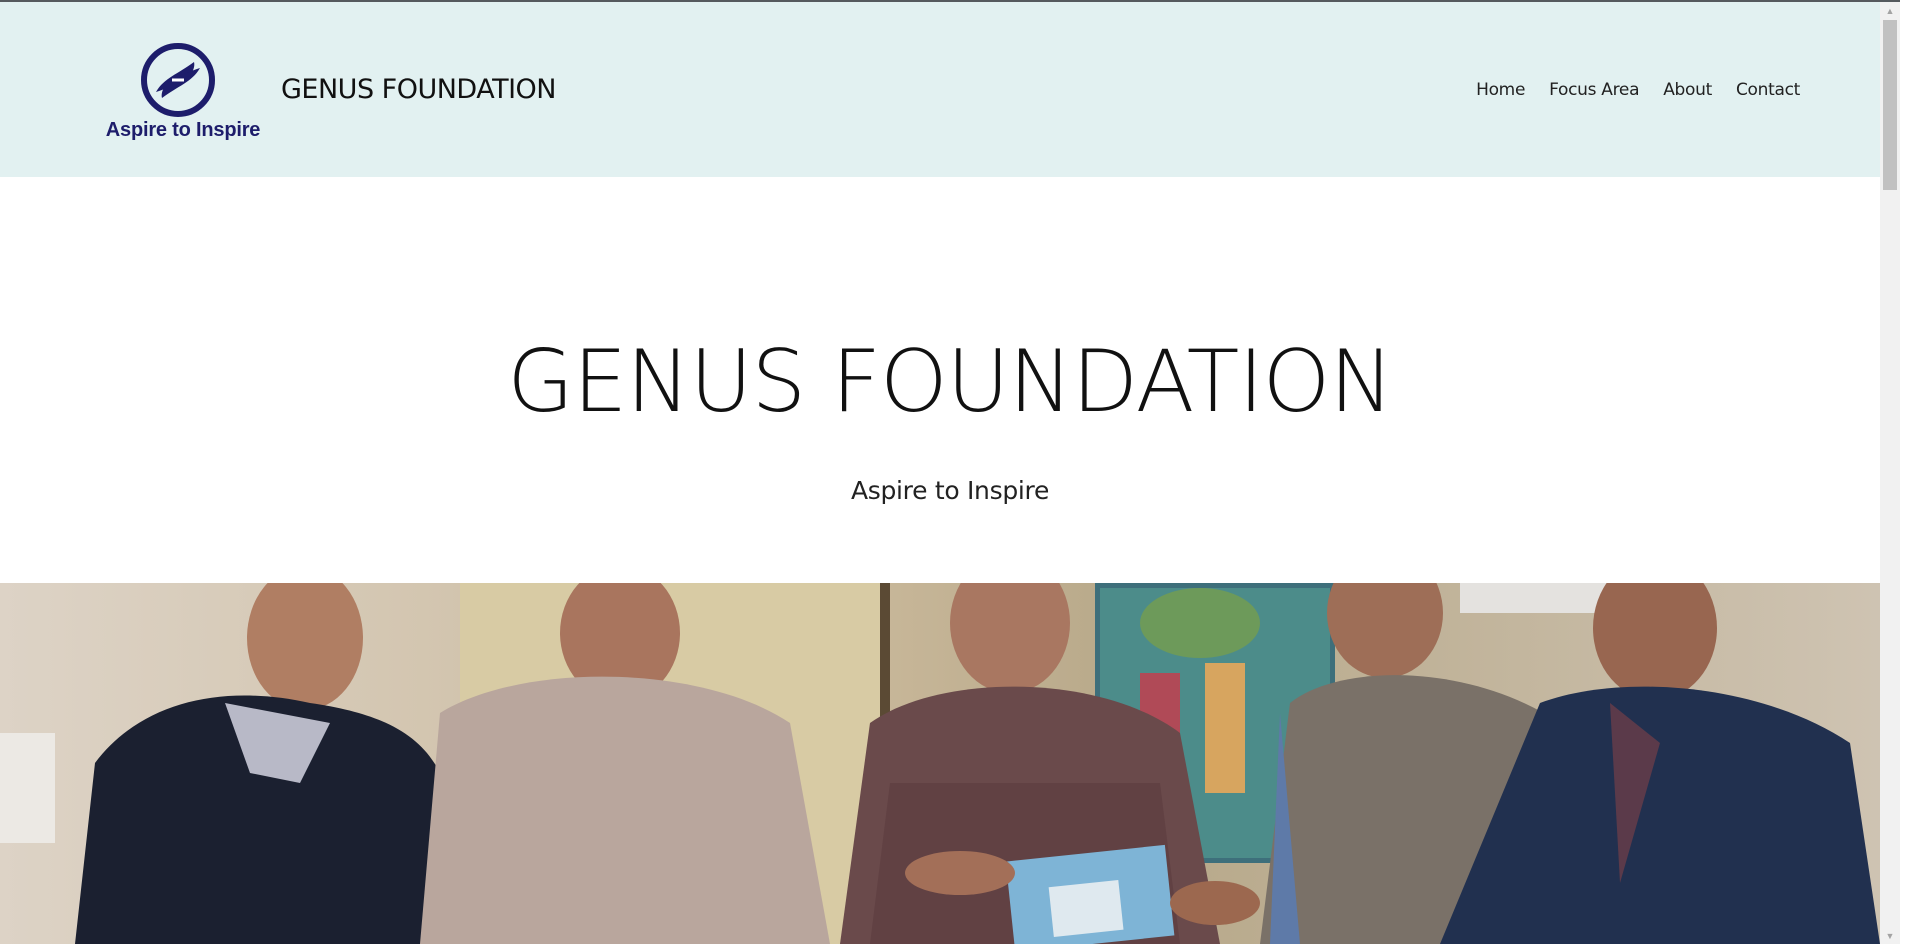 Image resolution: width=1920 pixels, height=944 pixels. I want to click on hero-title: GENUS FOUNDATION, so click(950, 382).